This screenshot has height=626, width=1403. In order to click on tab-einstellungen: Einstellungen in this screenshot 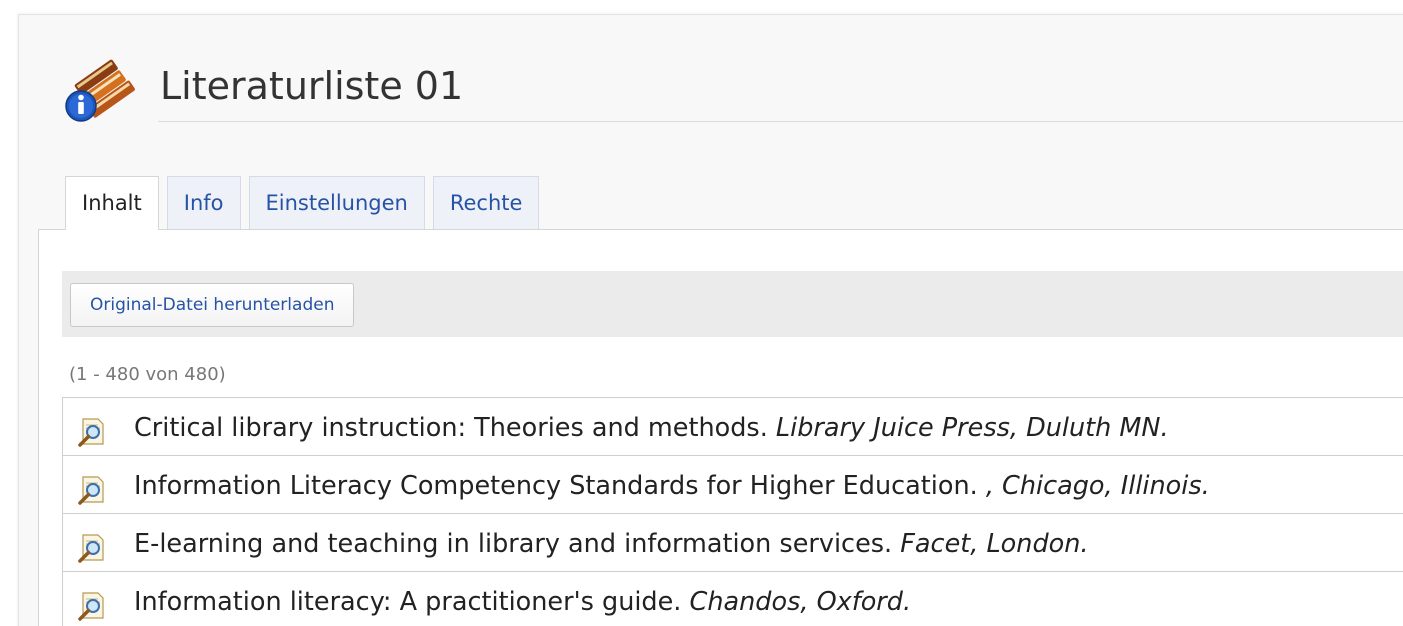, I will do `click(336, 202)`.